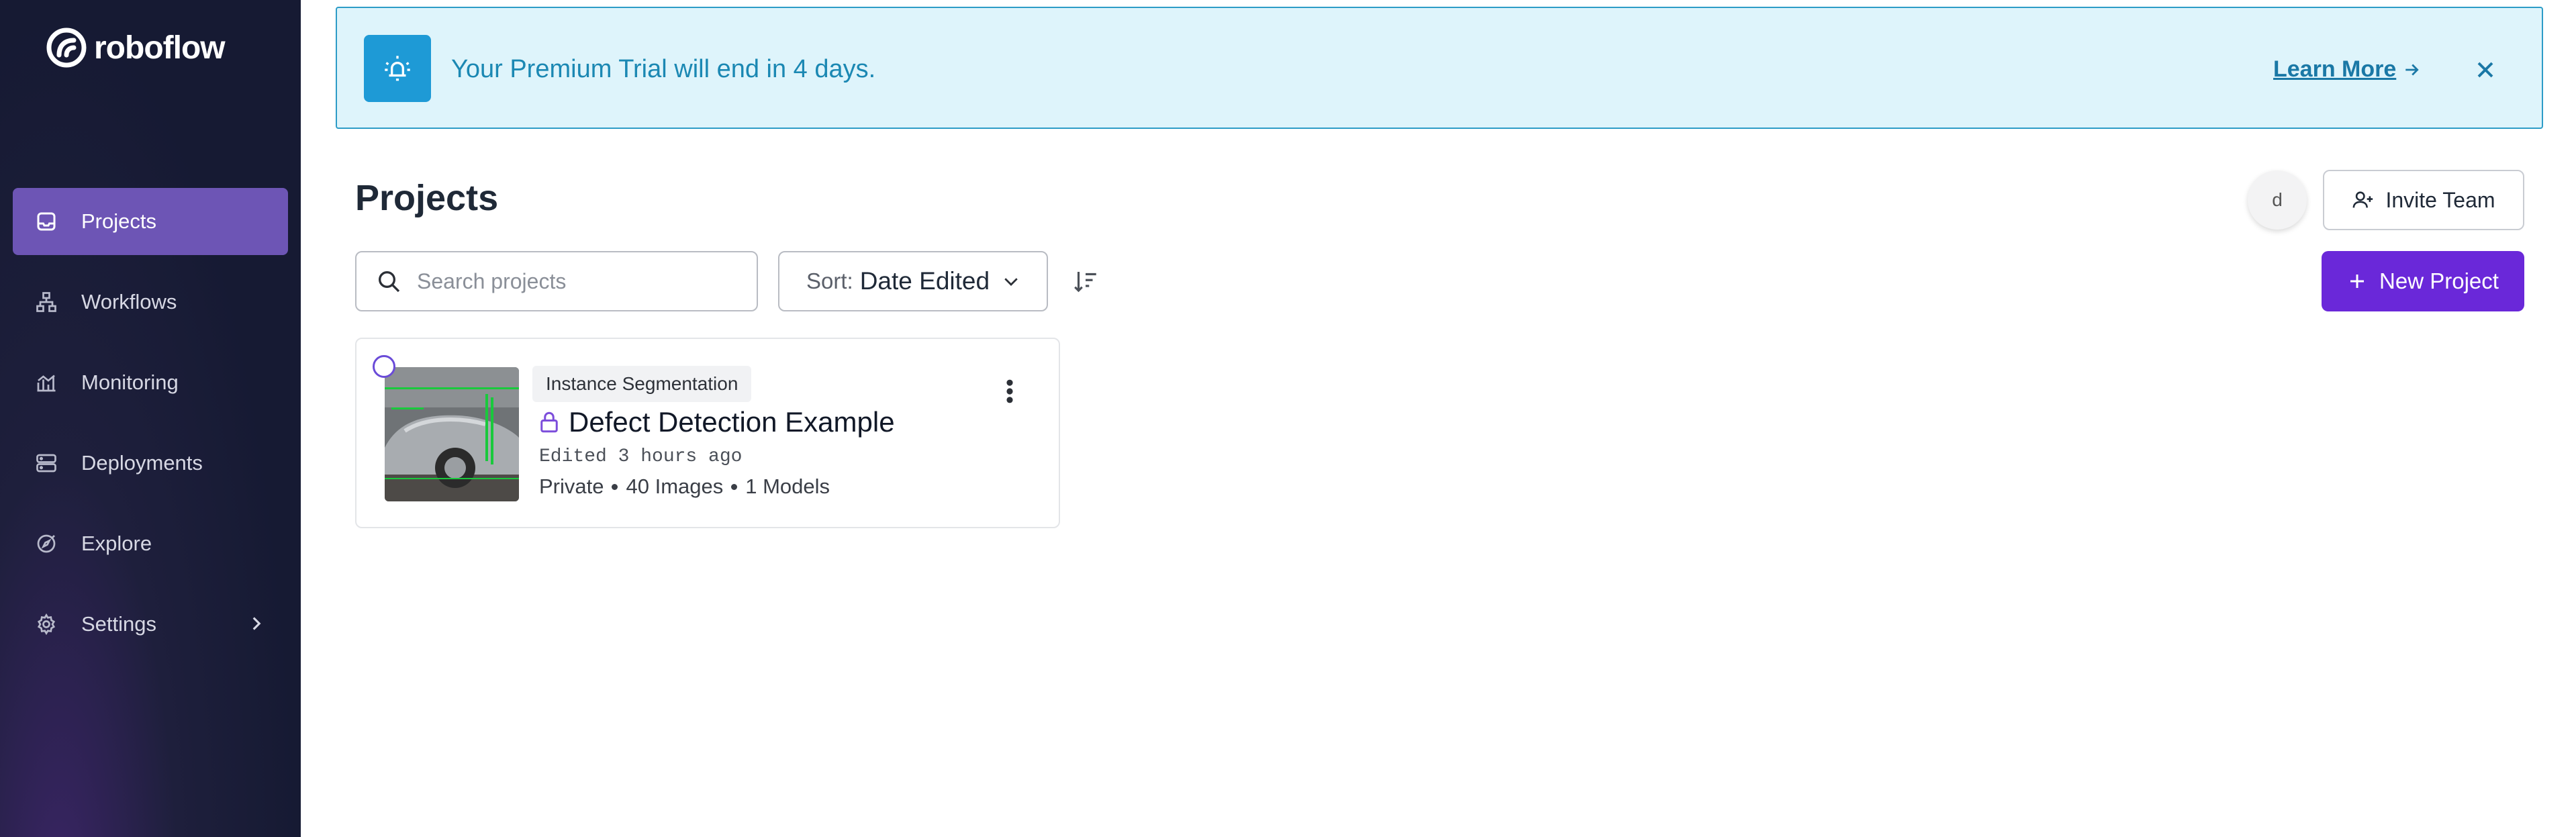 The image size is (2576, 837). Describe the element at coordinates (787, 486) in the screenshot. I see `models-count: 1 Models` at that location.